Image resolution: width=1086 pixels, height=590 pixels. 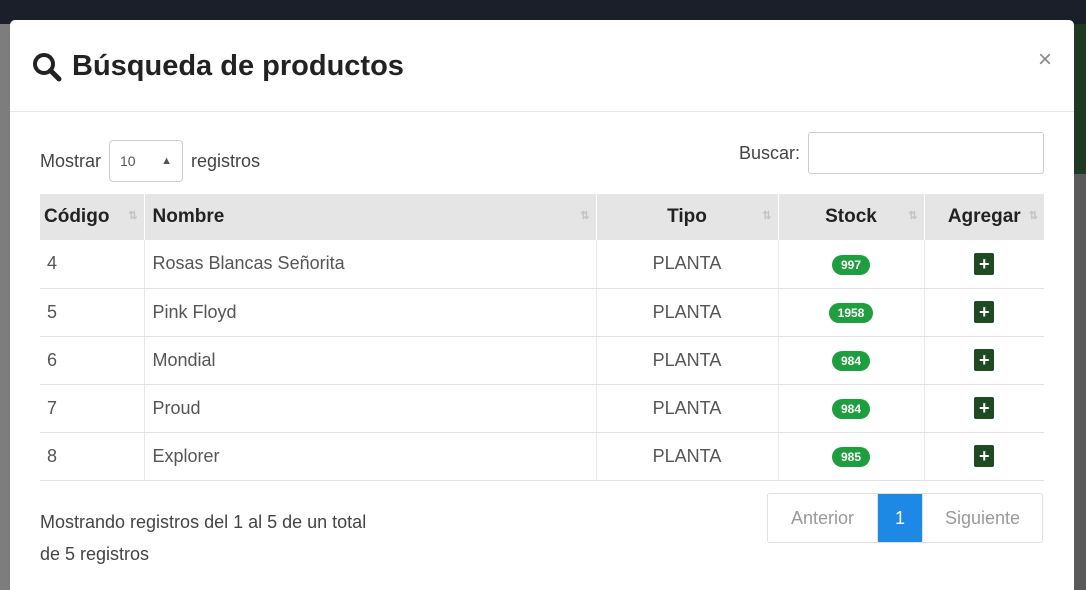 I want to click on modal-title: Búsqueda de productos, so click(x=218, y=66).